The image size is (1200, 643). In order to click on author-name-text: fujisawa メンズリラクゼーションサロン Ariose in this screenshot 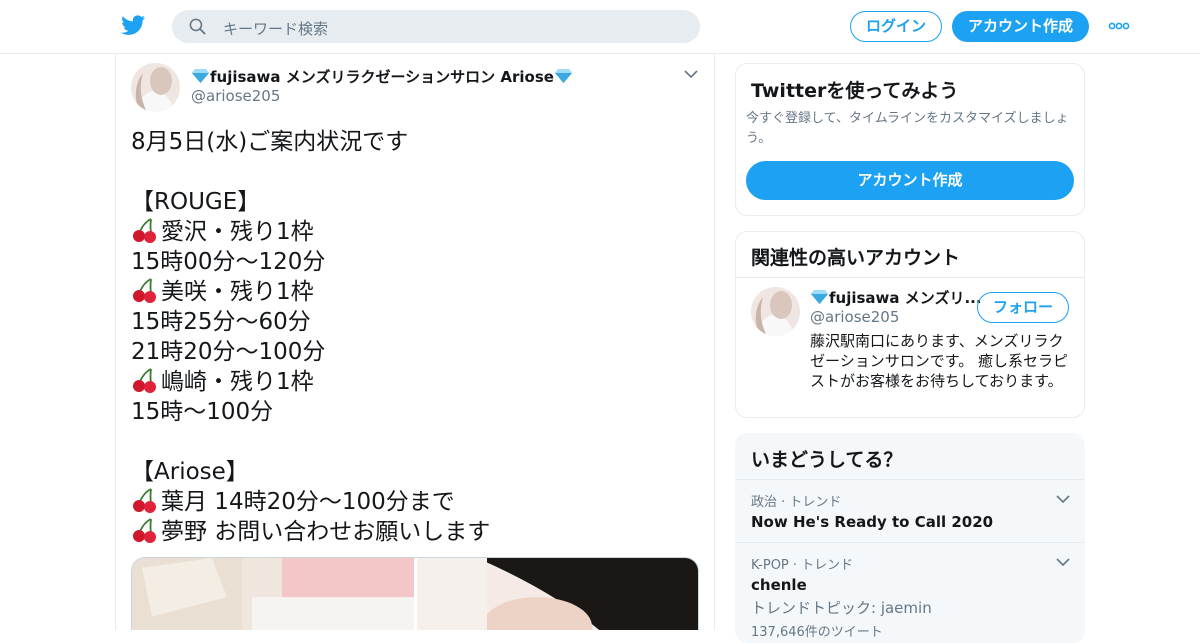, I will do `click(382, 77)`.